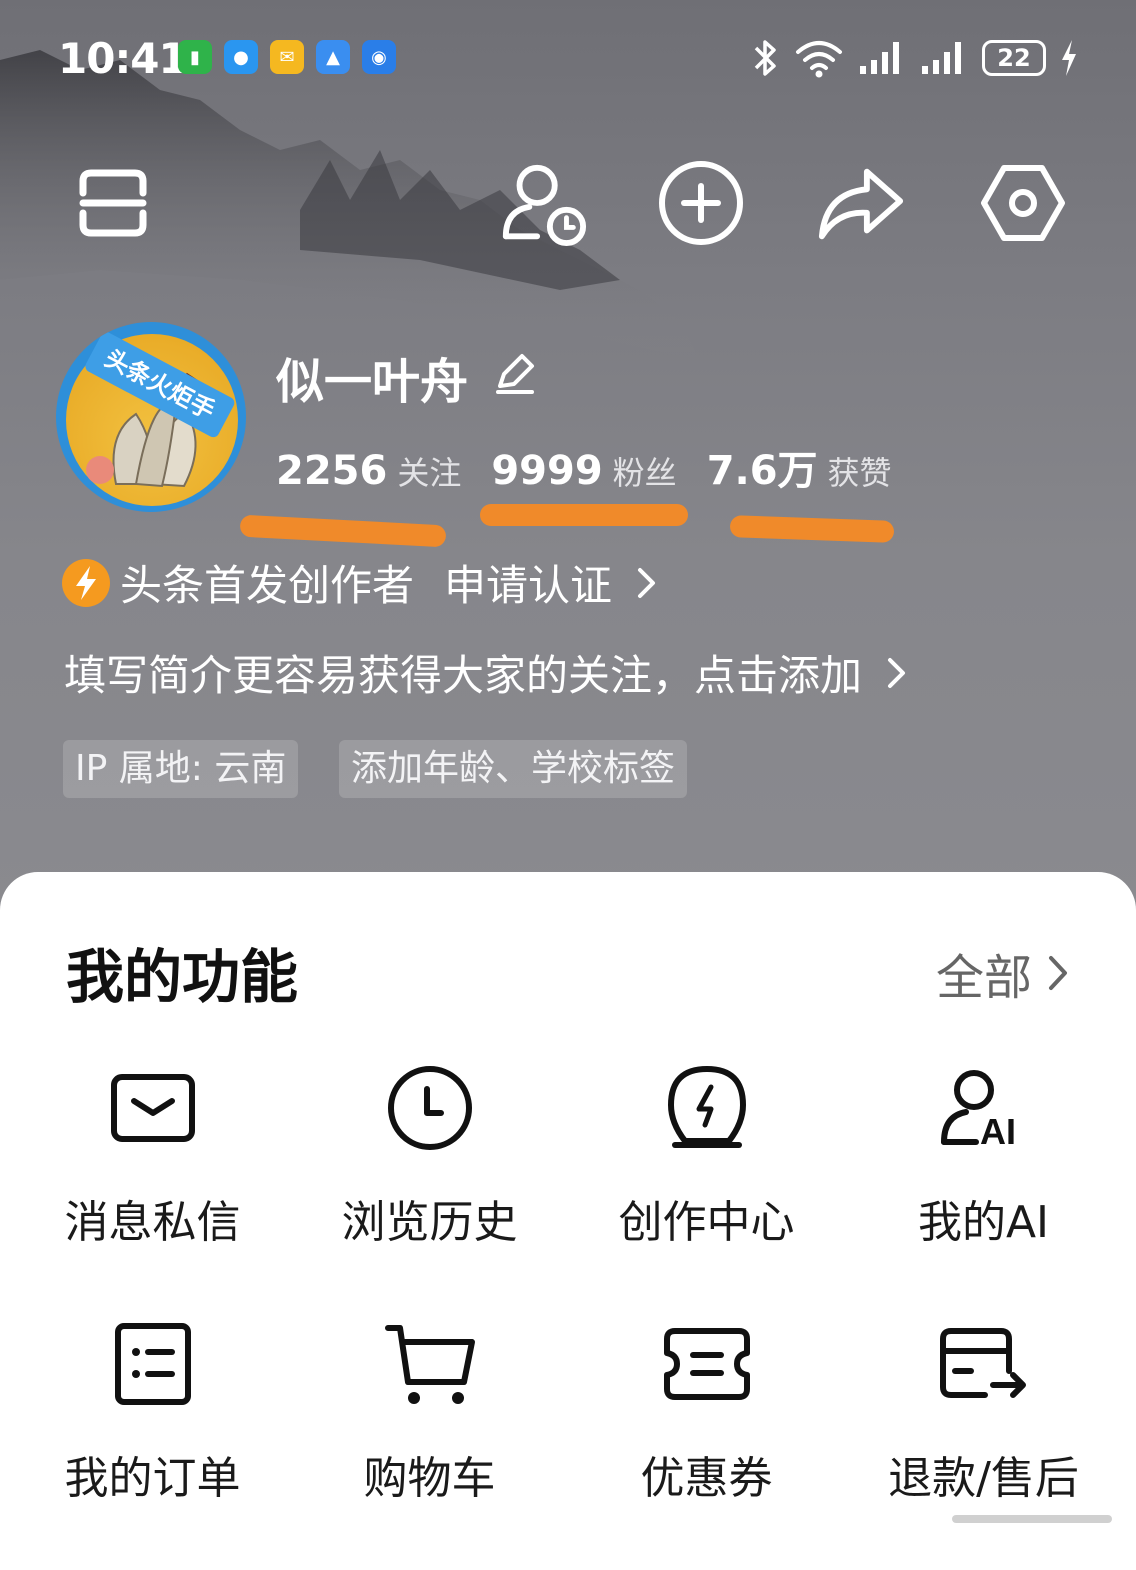  Describe the element at coordinates (151, 417) in the screenshot. I see `avatar: 头条火炬手` at that location.